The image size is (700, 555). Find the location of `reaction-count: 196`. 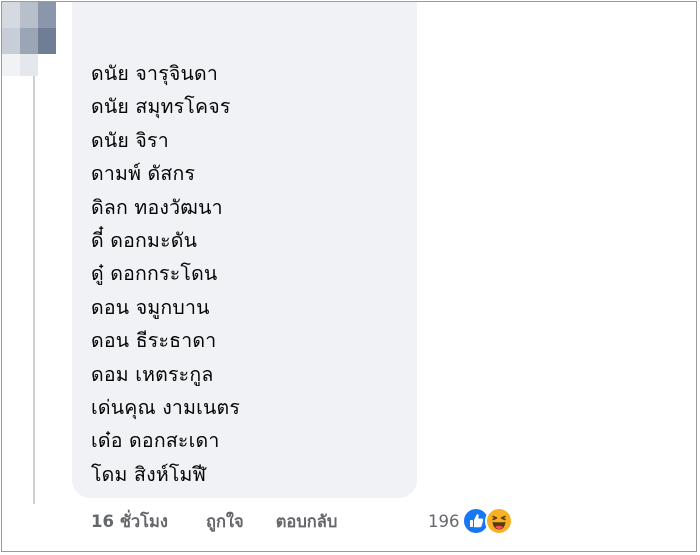

reaction-count: 196 is located at coordinates (444, 521).